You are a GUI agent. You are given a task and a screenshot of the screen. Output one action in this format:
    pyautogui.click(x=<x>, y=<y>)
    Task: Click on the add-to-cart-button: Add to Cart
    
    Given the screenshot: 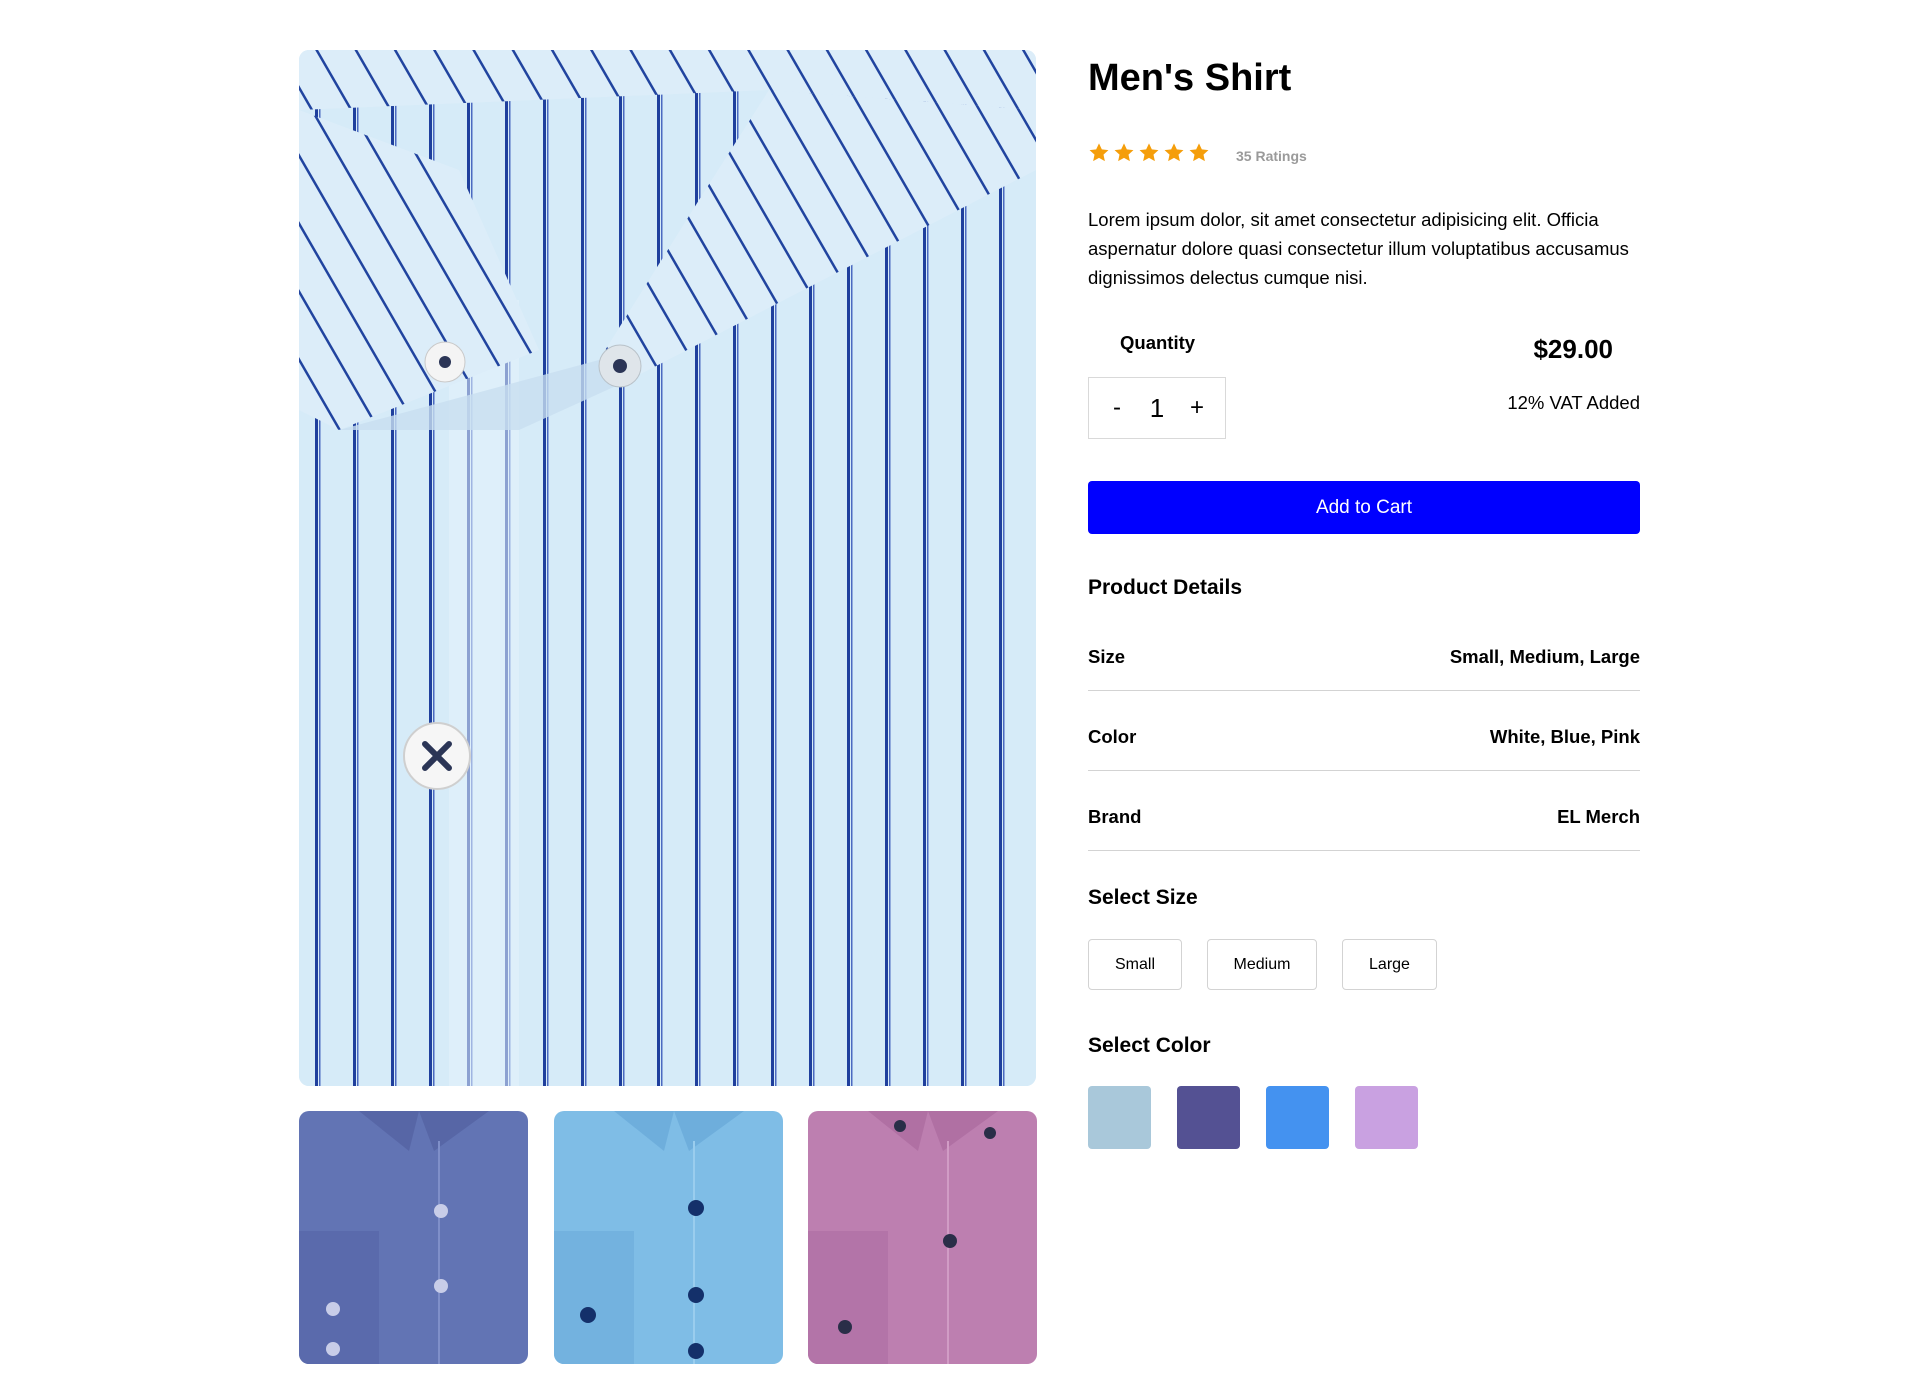 What is the action you would take?
    pyautogui.click(x=1364, y=507)
    